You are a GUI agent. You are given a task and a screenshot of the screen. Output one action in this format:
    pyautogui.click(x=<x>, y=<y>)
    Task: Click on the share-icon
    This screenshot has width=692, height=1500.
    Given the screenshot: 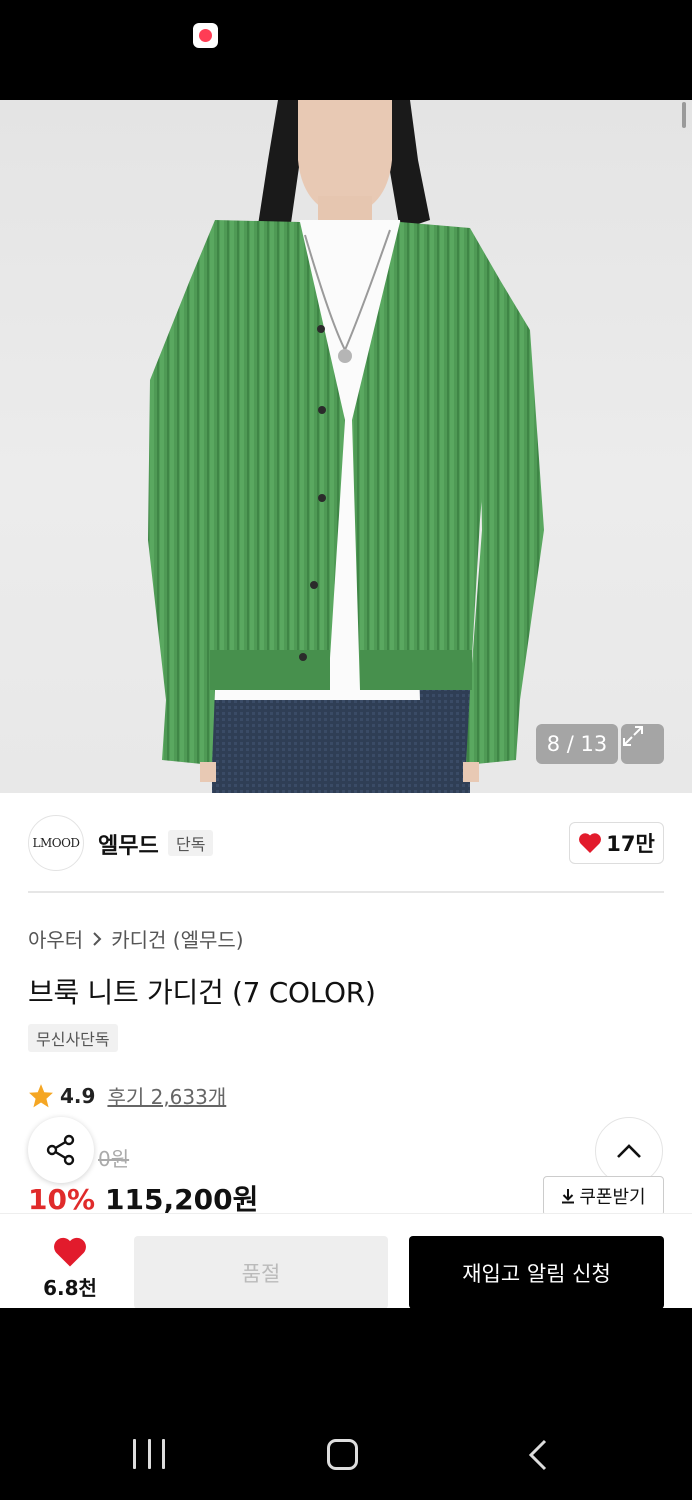 What is the action you would take?
    pyautogui.click(x=60, y=1150)
    